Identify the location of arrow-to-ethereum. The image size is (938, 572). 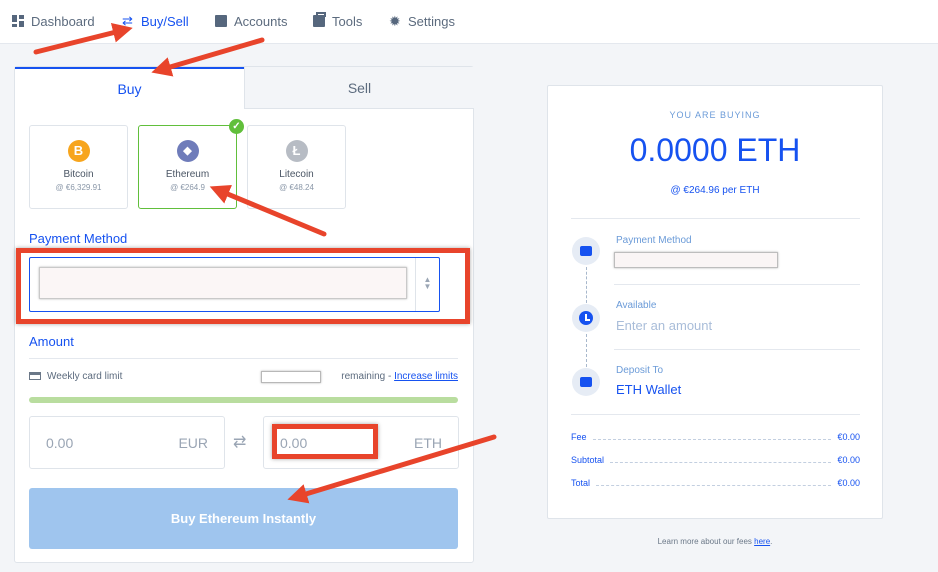
(268, 210).